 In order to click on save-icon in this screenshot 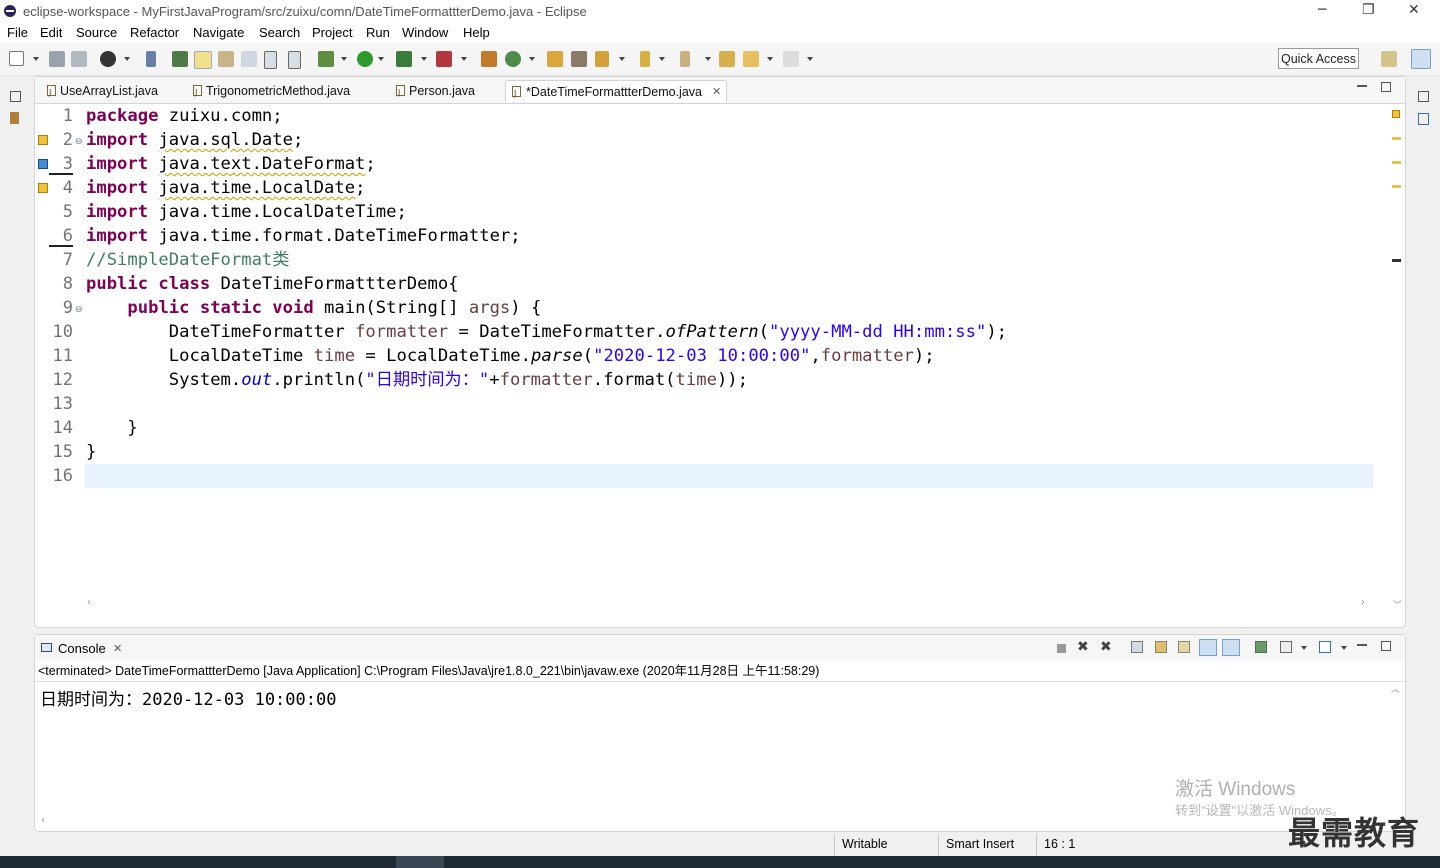, I will do `click(57, 59)`.